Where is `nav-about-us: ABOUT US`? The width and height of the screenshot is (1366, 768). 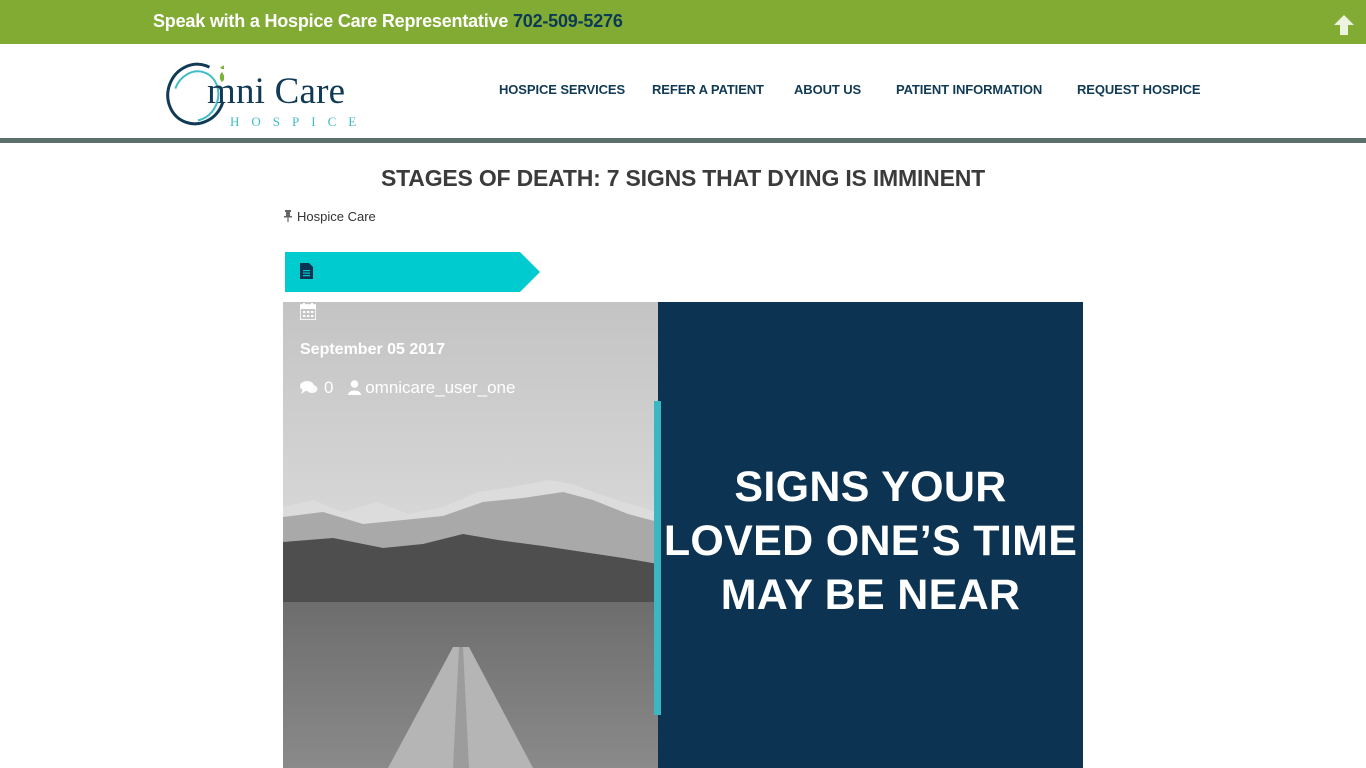
nav-about-us: ABOUT US is located at coordinates (827, 89).